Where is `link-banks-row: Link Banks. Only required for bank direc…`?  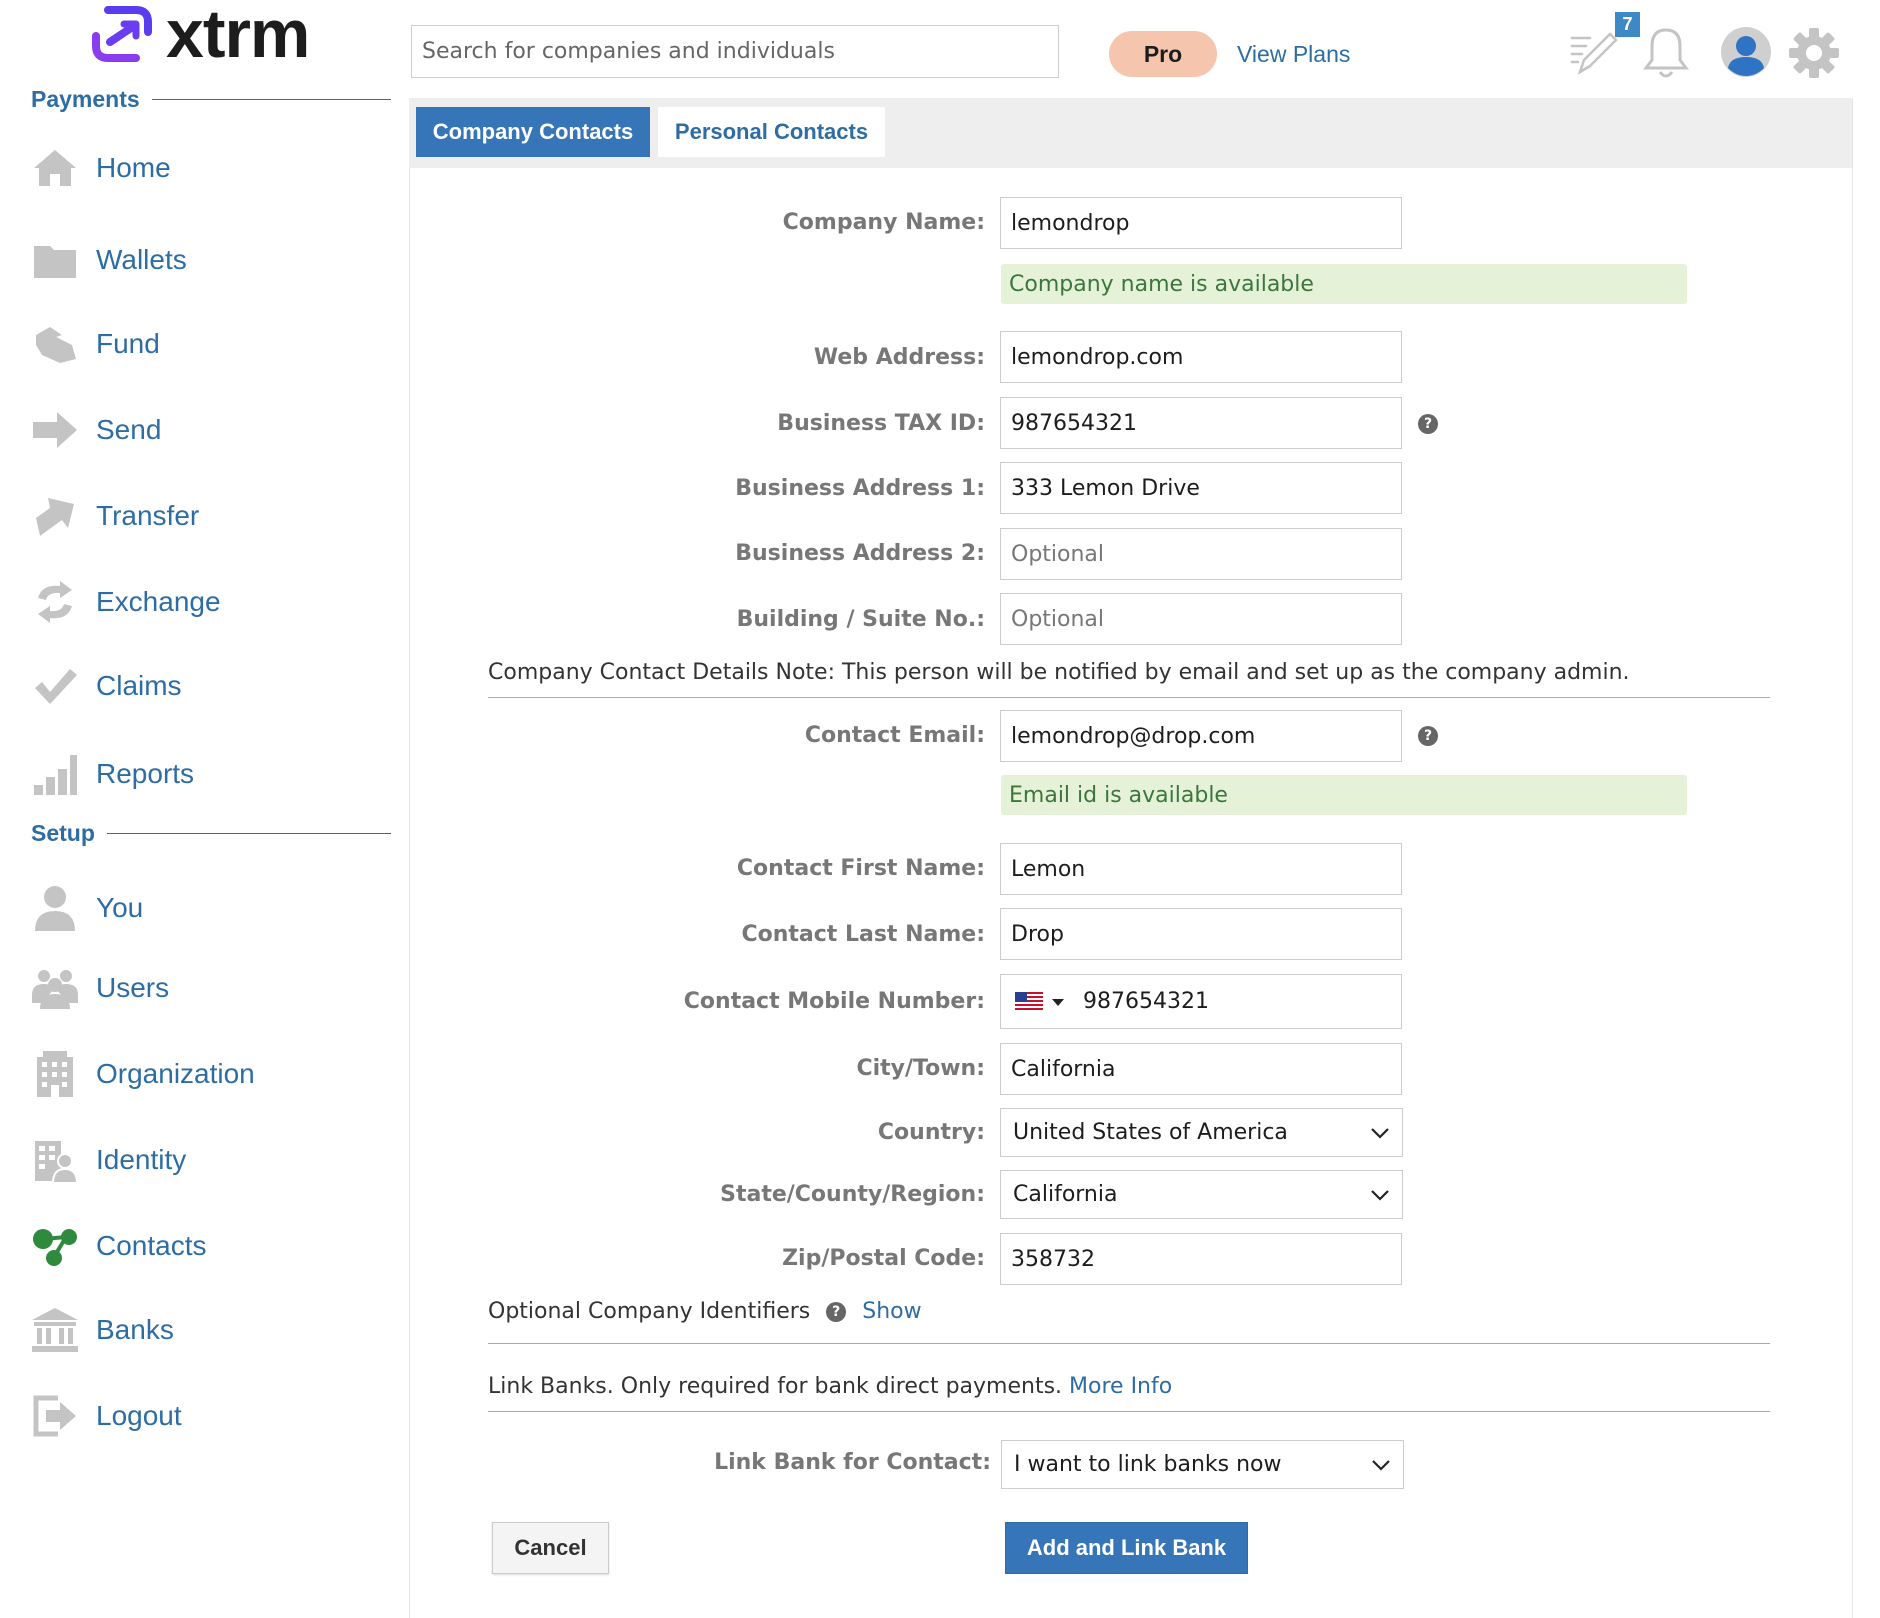
link-banks-row: Link Banks. Only required for bank direc… is located at coordinates (830, 1386).